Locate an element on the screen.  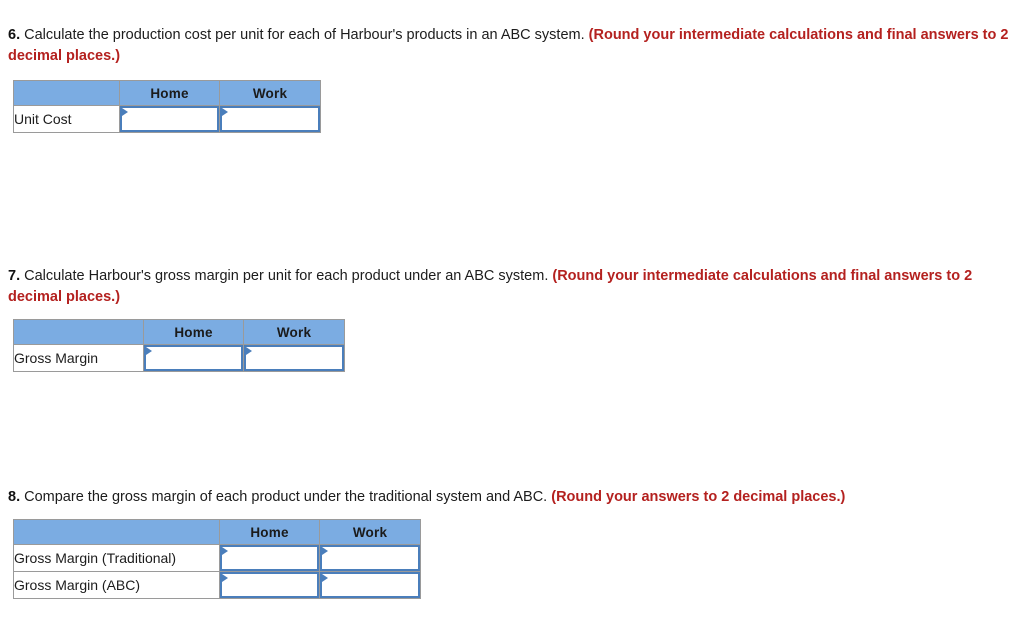
gross-margin-abc-work-cell is located at coordinates (370, 585).